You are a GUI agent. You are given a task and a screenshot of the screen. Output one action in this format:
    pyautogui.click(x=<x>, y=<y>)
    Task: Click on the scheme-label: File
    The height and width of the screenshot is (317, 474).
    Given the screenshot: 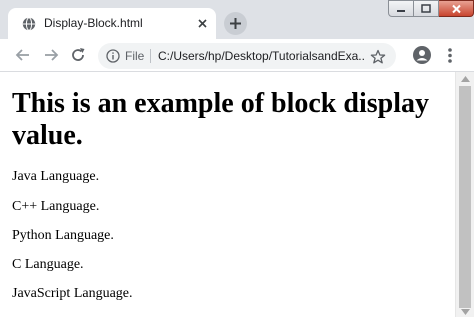 What is the action you would take?
    pyautogui.click(x=135, y=56)
    